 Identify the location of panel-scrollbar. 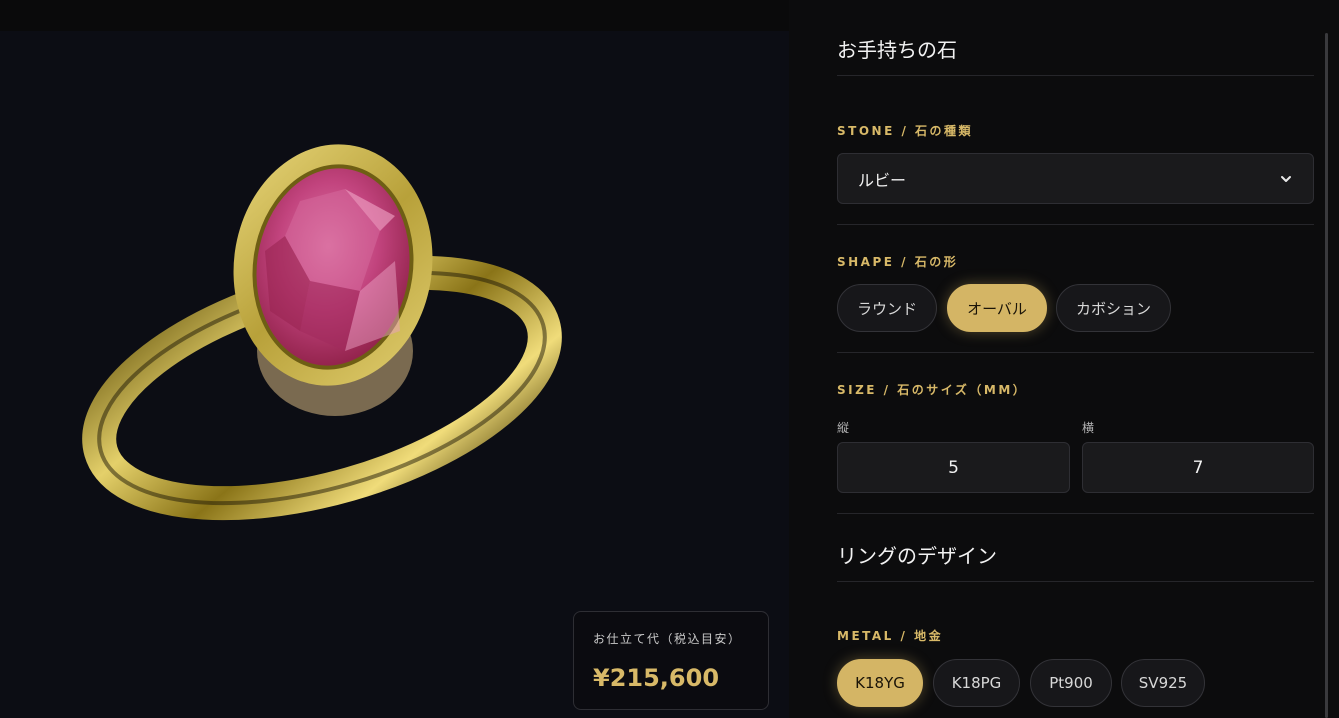
(1326, 375).